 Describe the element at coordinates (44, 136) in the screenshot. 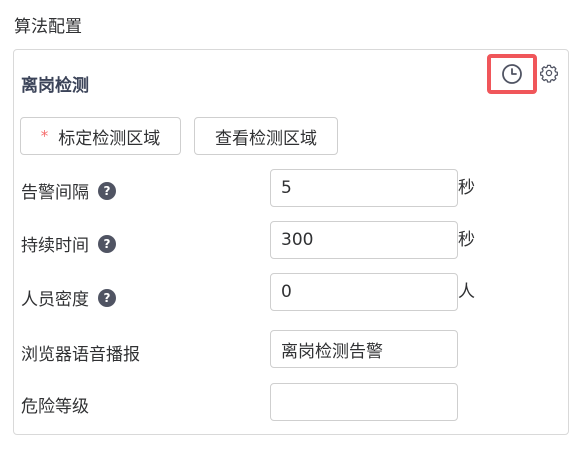

I see `required-star: *` at that location.